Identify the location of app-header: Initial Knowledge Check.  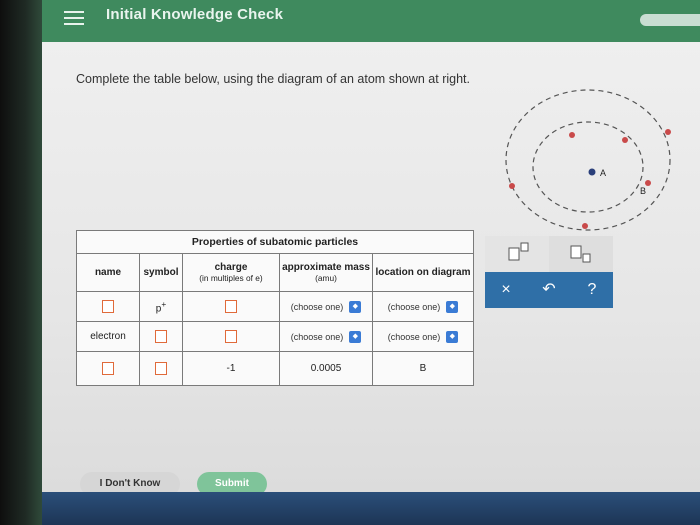
(371, 21).